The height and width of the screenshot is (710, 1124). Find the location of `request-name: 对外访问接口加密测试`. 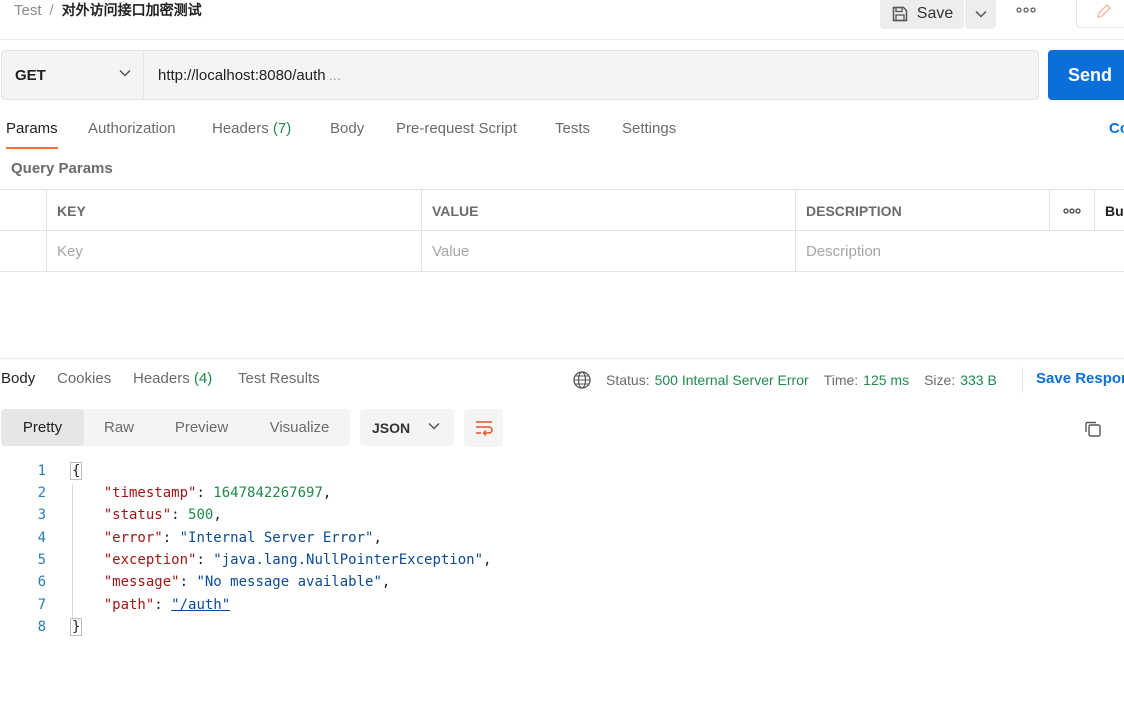

request-name: 对外访问接口加密测试 is located at coordinates (132, 10).